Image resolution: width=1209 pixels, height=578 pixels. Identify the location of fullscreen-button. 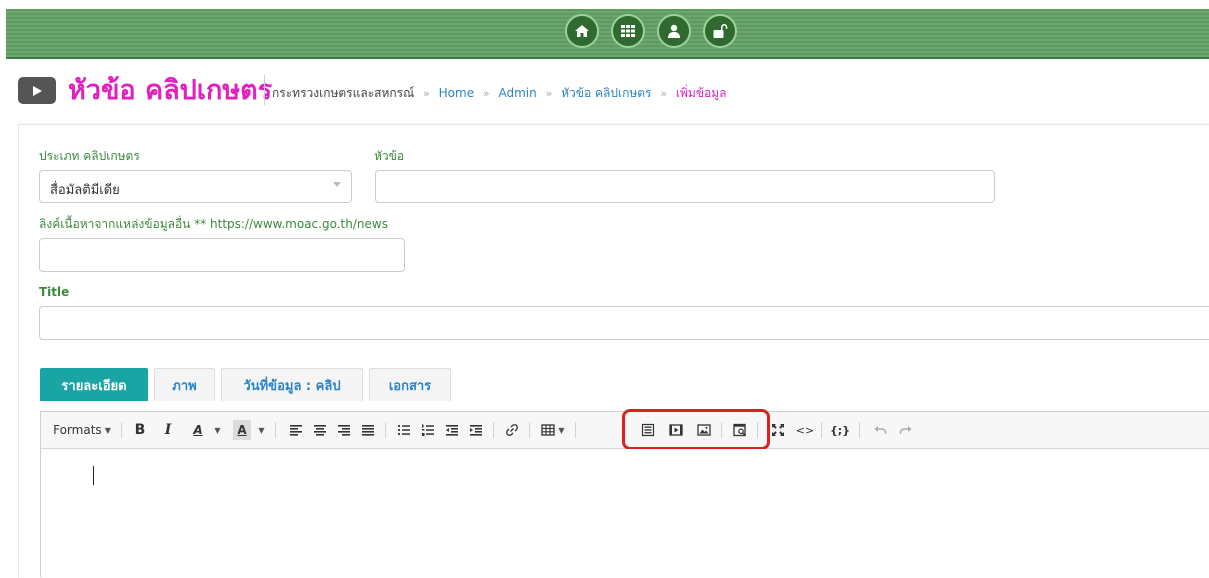
(778, 430).